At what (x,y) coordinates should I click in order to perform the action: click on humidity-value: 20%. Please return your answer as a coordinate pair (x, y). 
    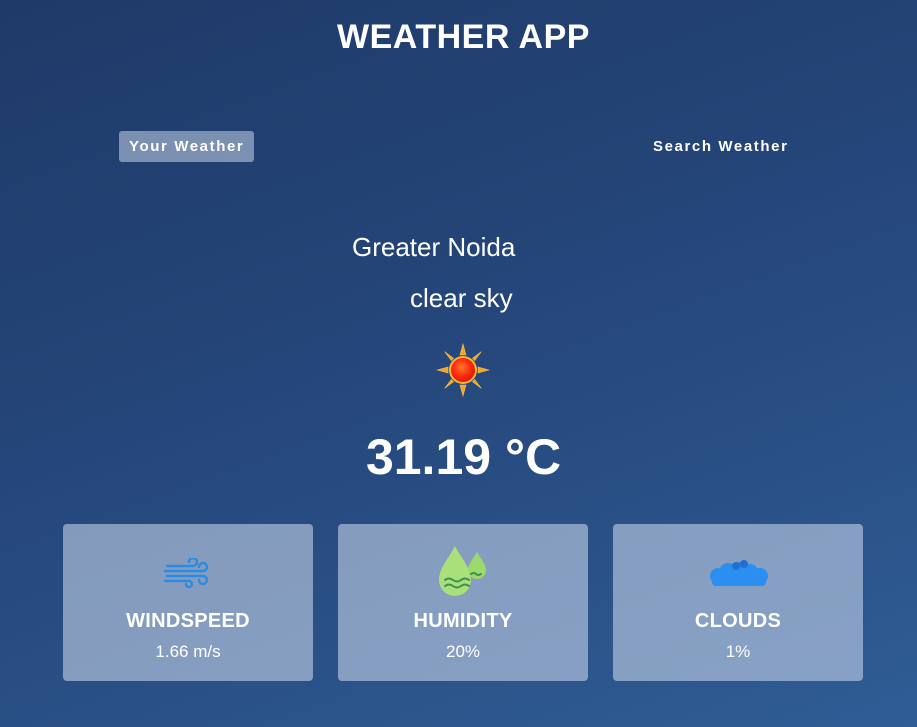
    Looking at the image, I should click on (463, 651).